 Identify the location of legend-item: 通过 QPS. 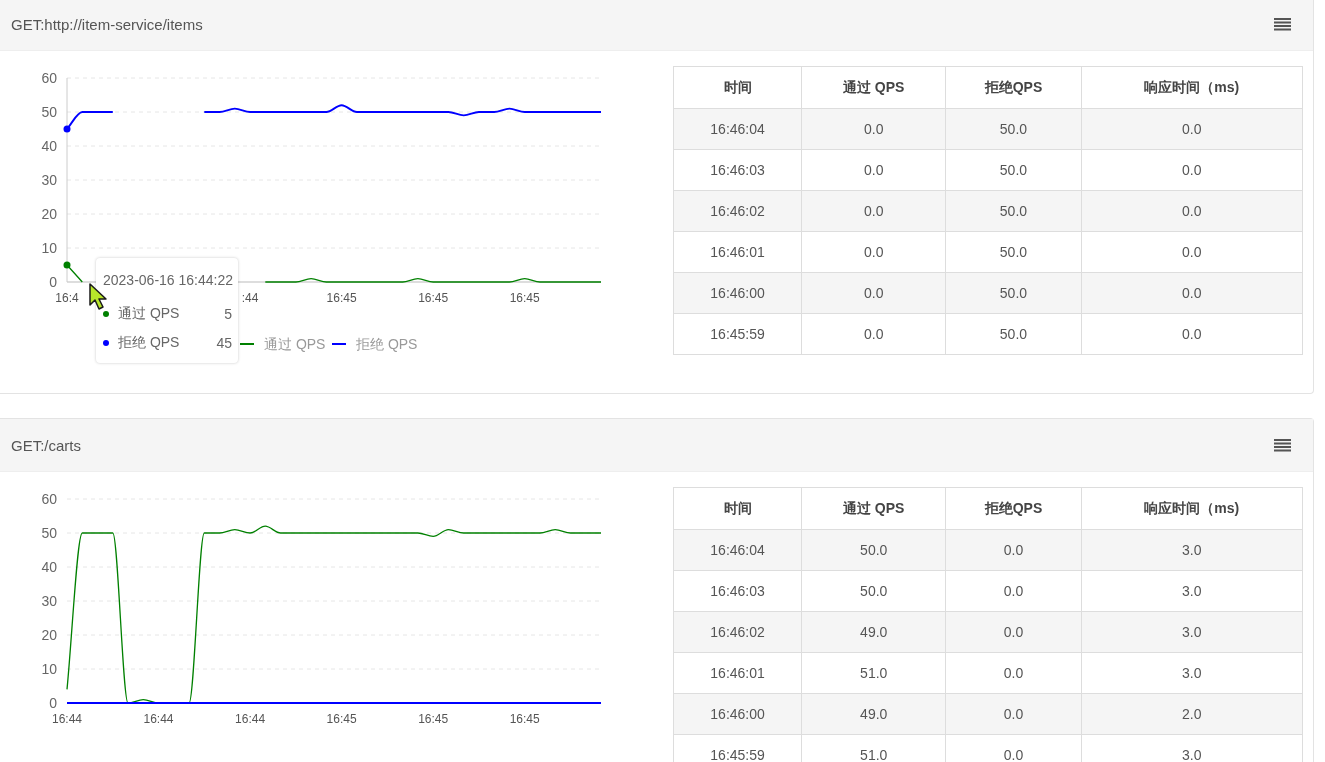
(282, 344).